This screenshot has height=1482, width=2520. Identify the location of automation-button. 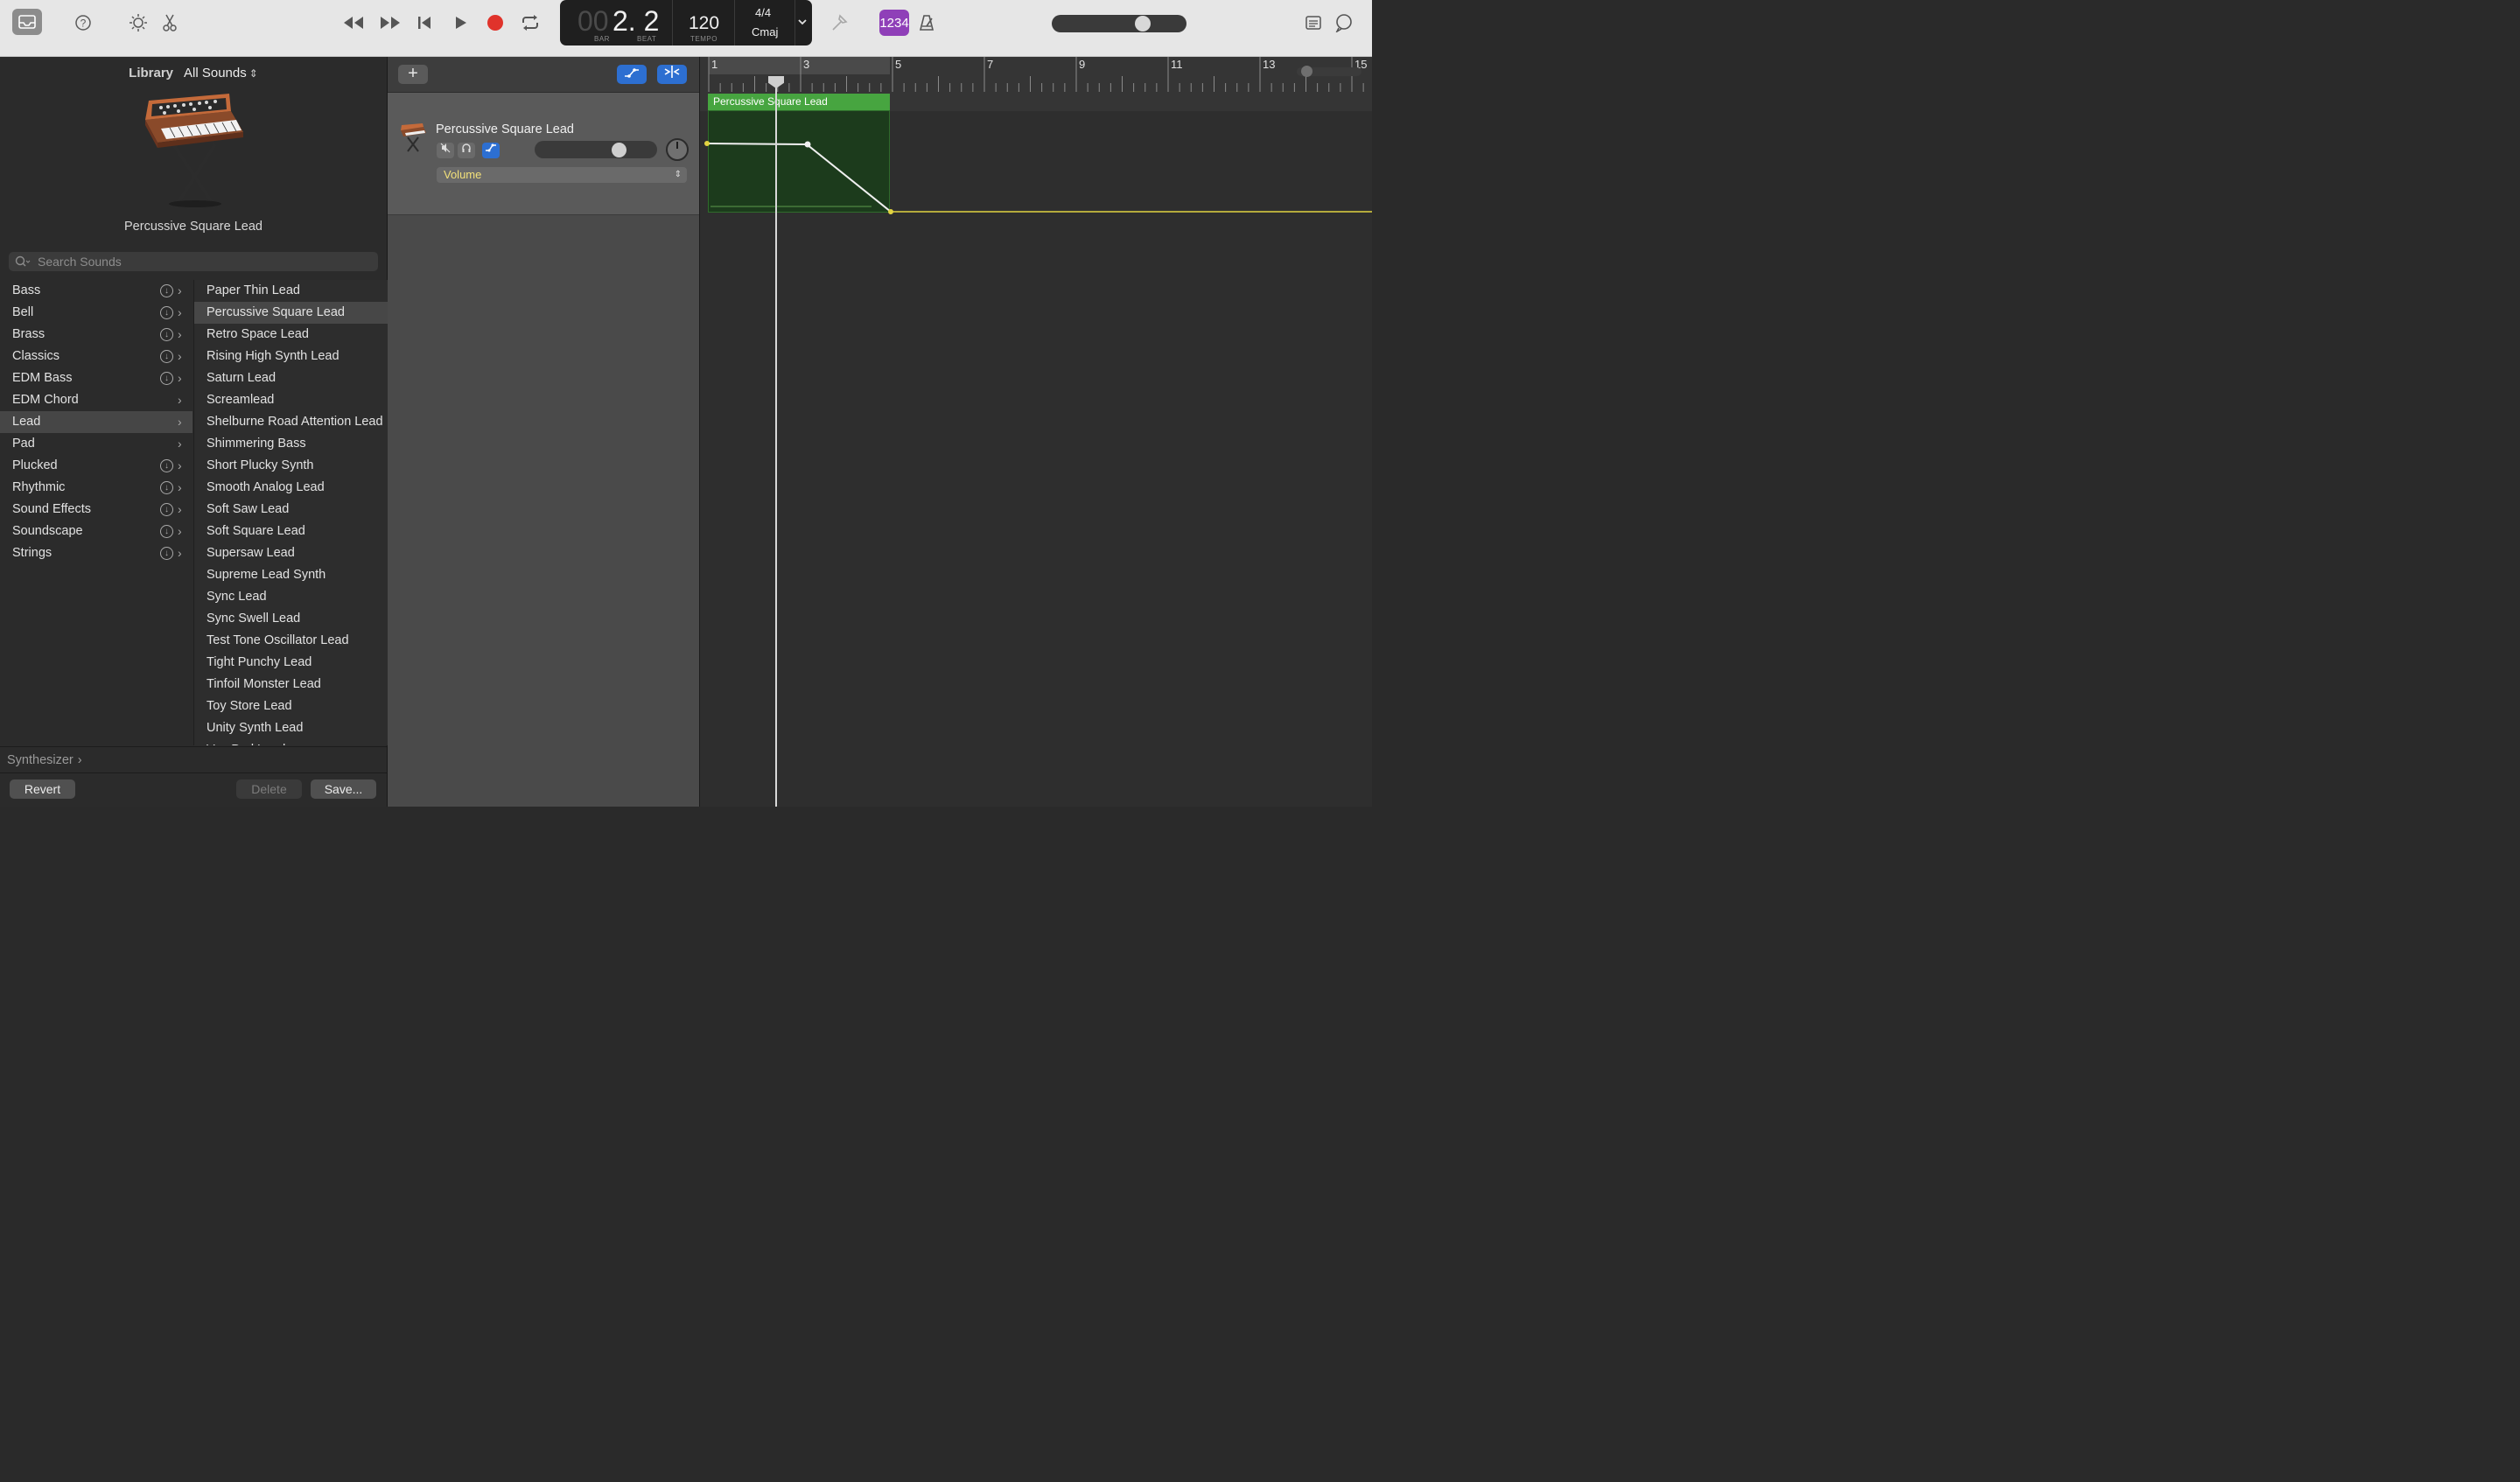
(632, 74).